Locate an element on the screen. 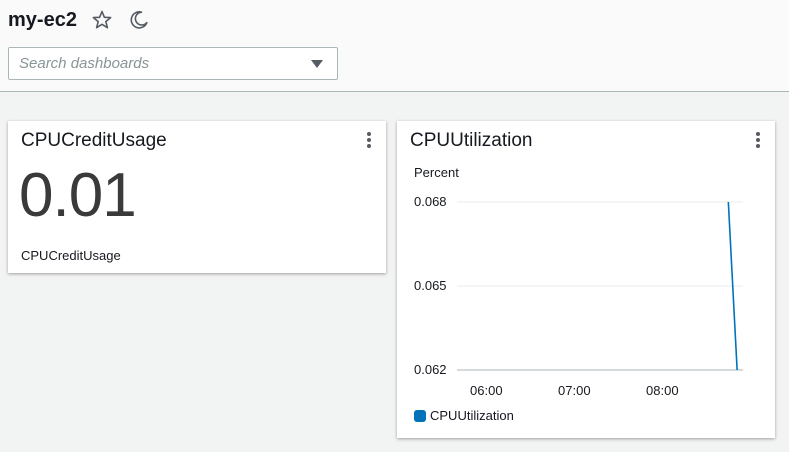 Image resolution: width=789 pixels, height=452 pixels. metric-value: 0.01 is located at coordinates (78, 195).